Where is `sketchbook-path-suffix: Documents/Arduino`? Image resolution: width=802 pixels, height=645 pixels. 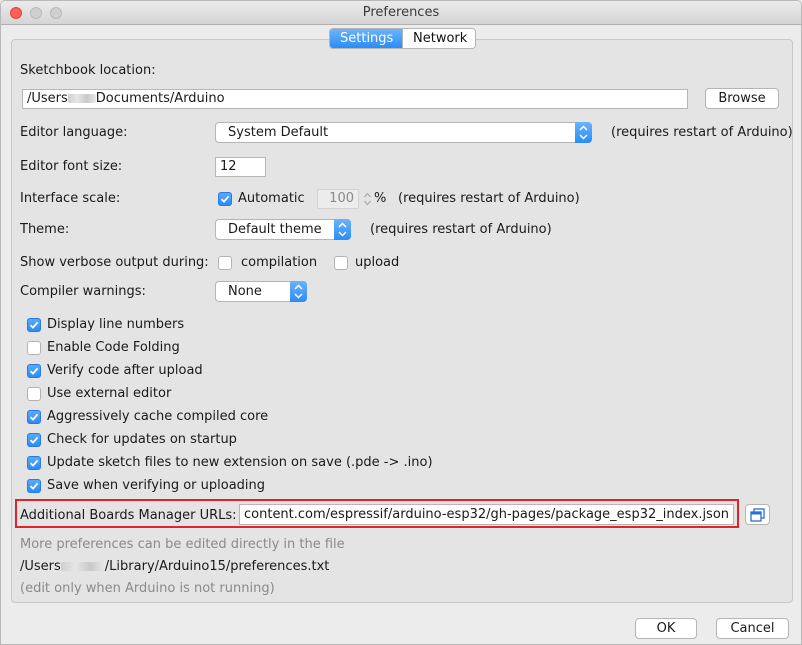
sketchbook-path-suffix: Documents/Arduino is located at coordinates (160, 98).